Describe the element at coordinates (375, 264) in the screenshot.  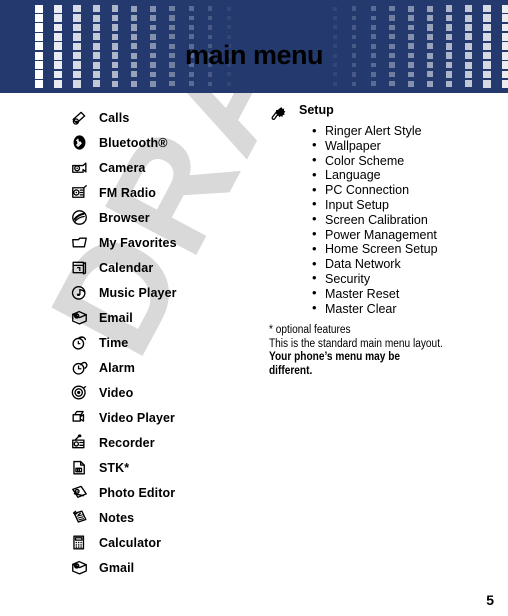
I see `setup-item-data-network: Data Network` at that location.